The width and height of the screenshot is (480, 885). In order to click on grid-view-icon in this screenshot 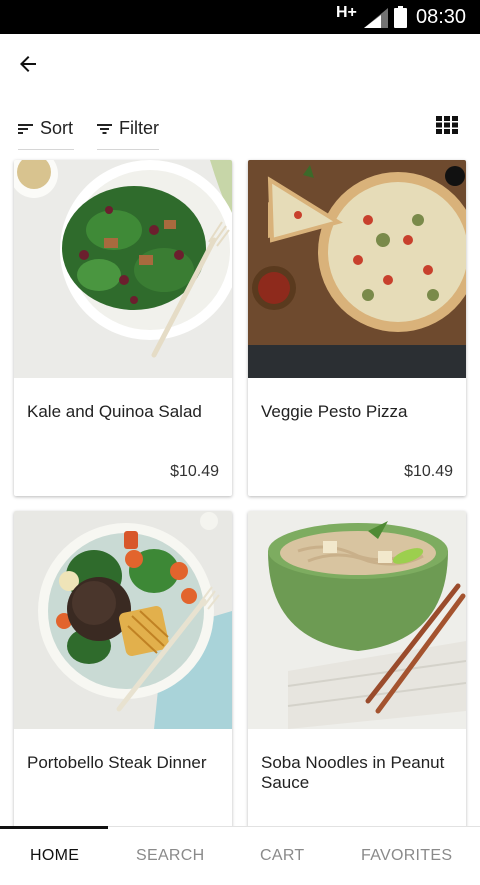, I will do `click(447, 125)`.